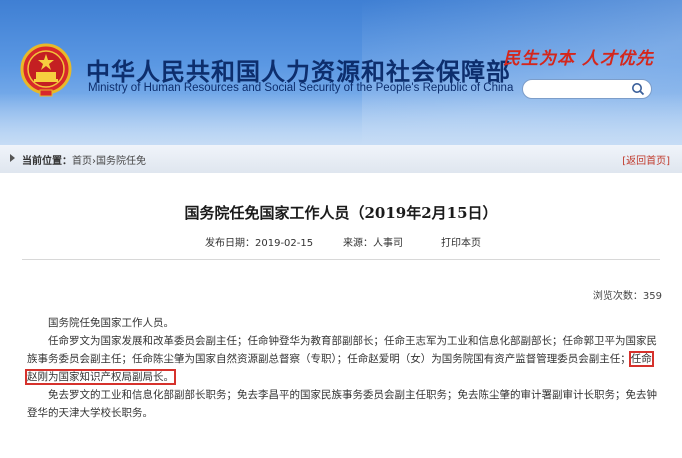 This screenshot has width=682, height=458. I want to click on header-bottom-gradient, so click(341, 119).